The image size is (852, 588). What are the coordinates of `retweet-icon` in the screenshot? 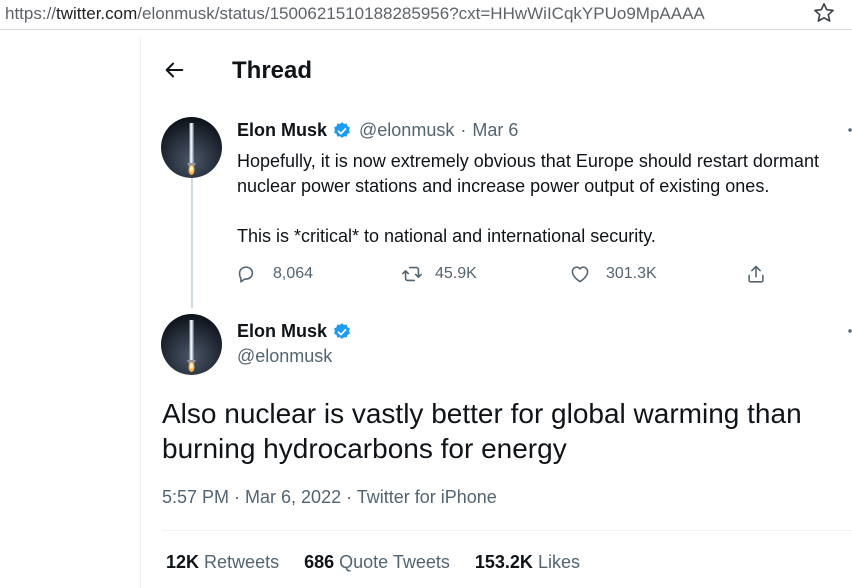 It's located at (412, 274).